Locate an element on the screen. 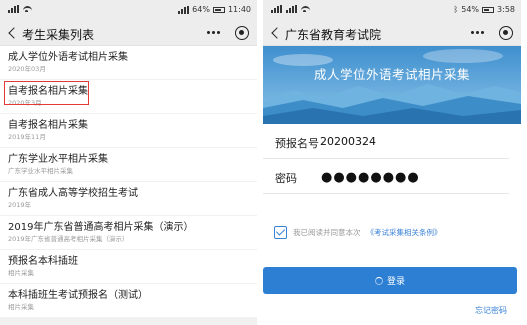 This screenshot has height=325, width=527. password-label: 密码 is located at coordinates (286, 178).